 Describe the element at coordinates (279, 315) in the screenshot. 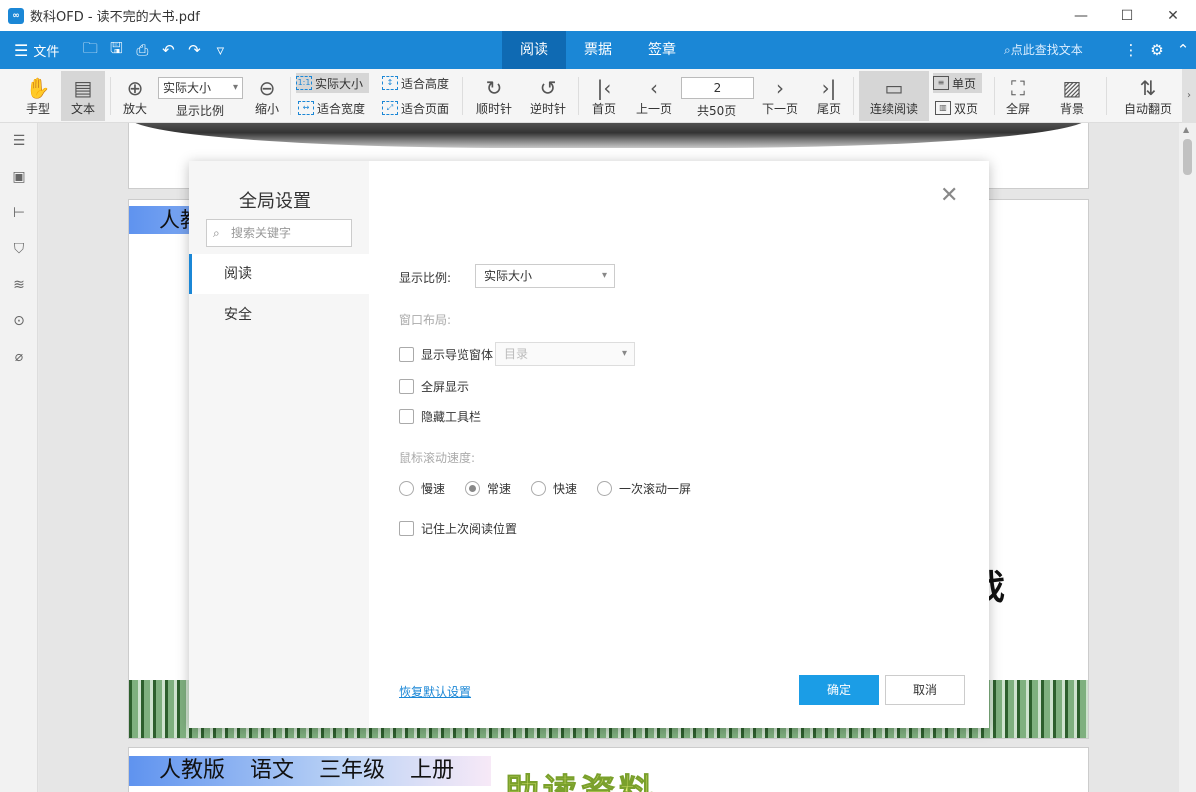

I see `settings-nav-security: 安全` at that location.